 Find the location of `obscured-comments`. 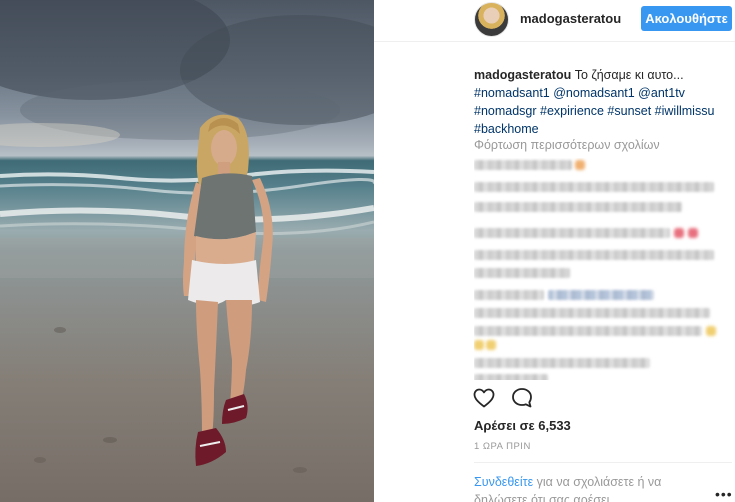

obscured-comments is located at coordinates (596, 269).